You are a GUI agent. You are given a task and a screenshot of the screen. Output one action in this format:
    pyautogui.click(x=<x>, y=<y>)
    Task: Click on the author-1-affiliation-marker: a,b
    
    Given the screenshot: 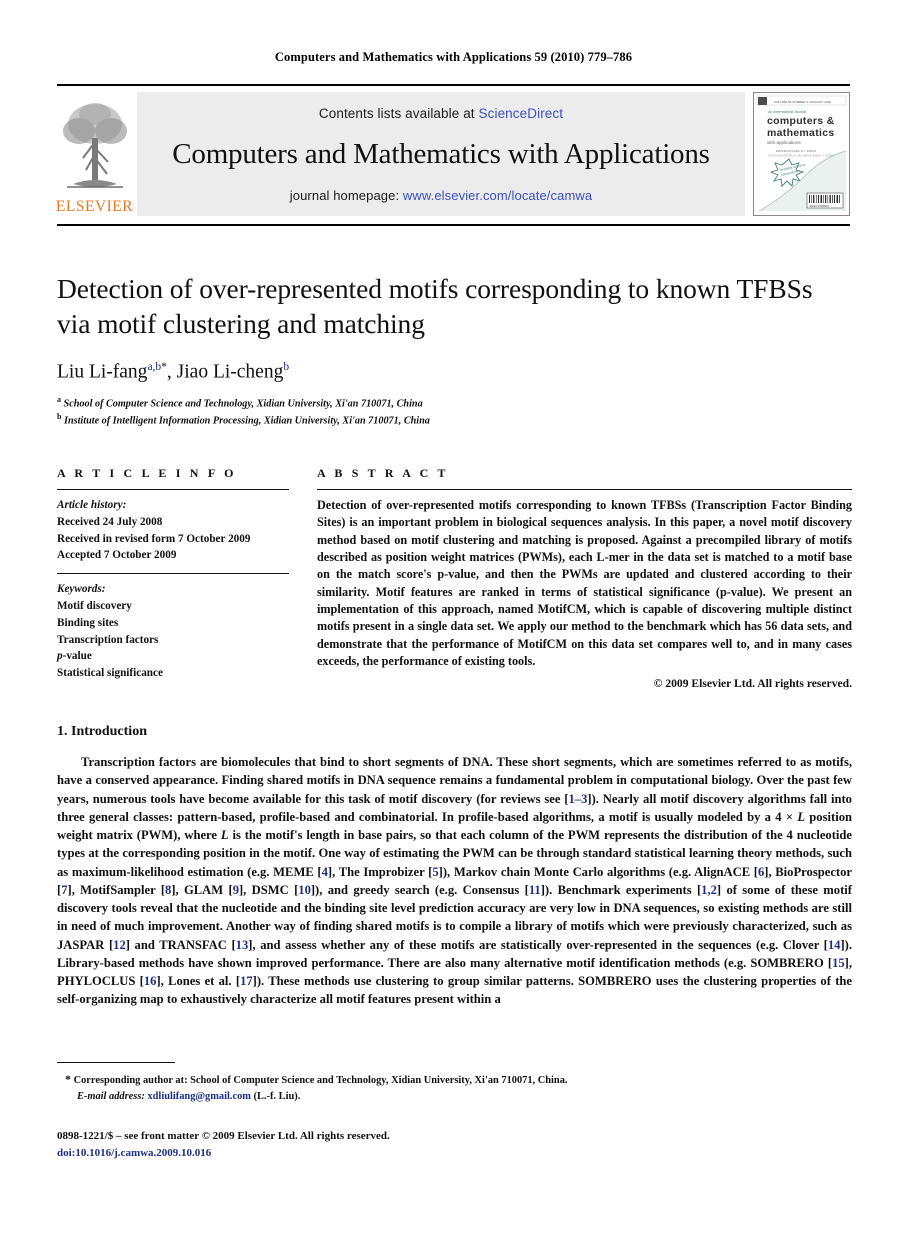 What is the action you would take?
    pyautogui.click(x=154, y=367)
    